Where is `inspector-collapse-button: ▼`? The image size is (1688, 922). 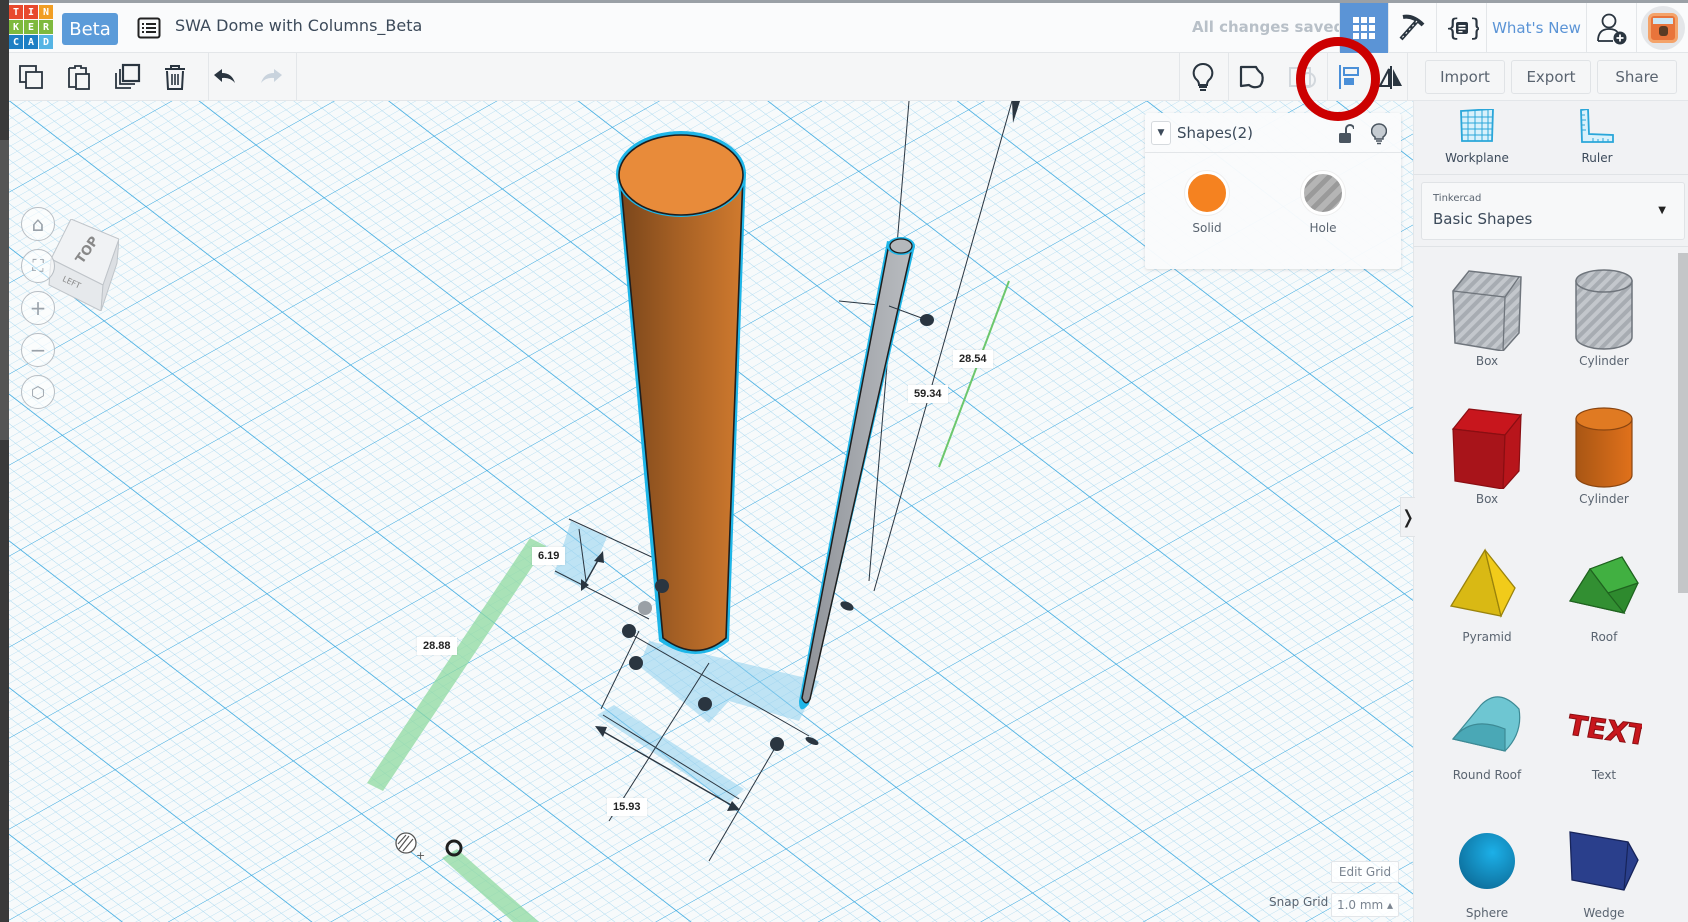
inspector-collapse-button: ▼ is located at coordinates (1161, 133).